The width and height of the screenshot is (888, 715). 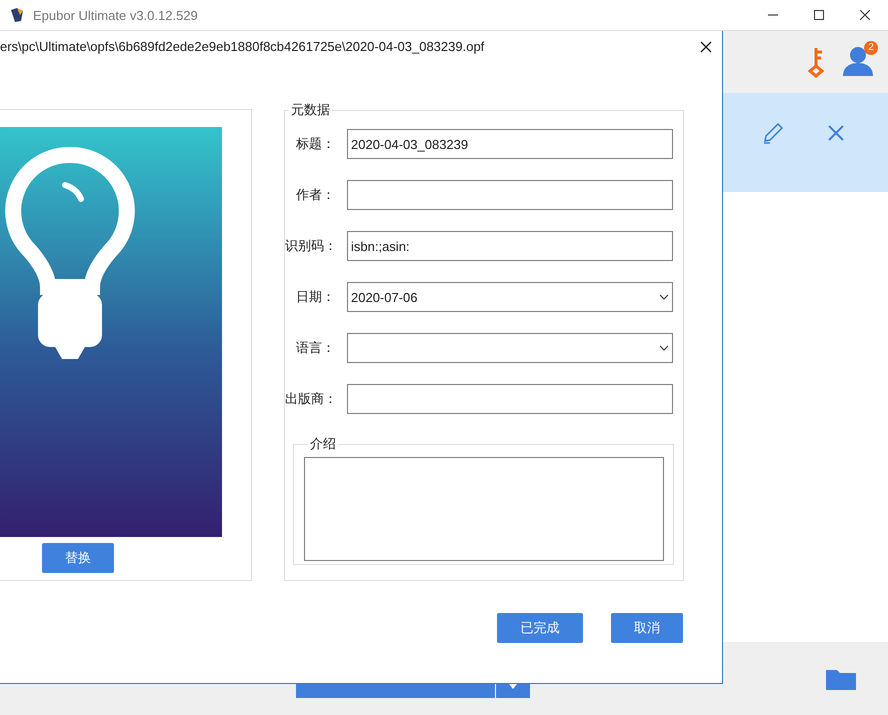 What do you see at coordinates (315, 297) in the screenshot?
I see `field-label: 日期：` at bounding box center [315, 297].